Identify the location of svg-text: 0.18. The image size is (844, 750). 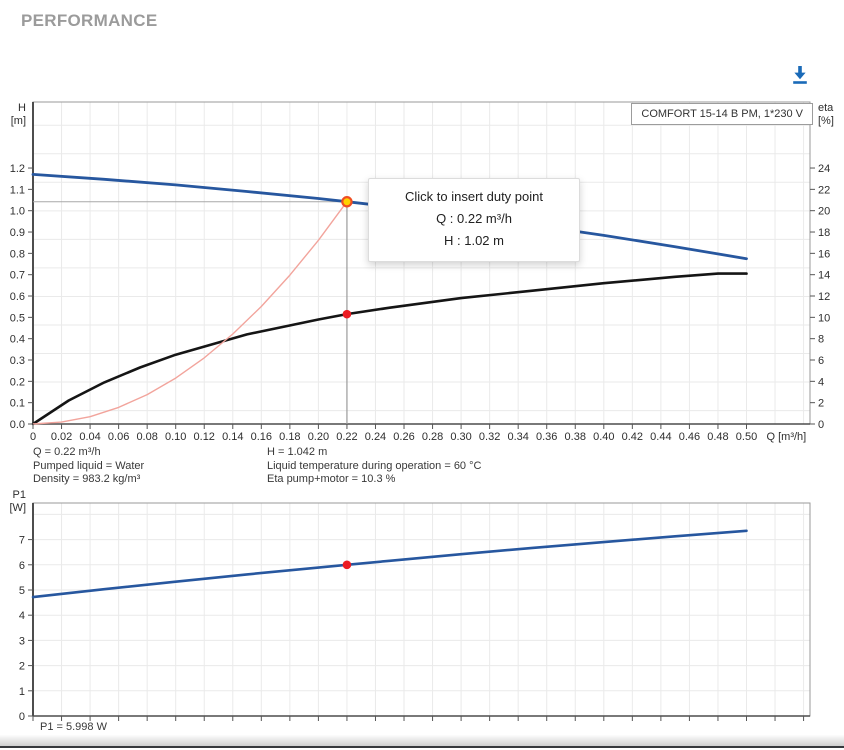
(289, 437).